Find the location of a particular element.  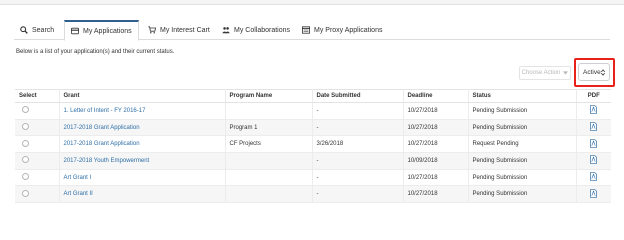

status-filter-select: Active is located at coordinates (594, 72).